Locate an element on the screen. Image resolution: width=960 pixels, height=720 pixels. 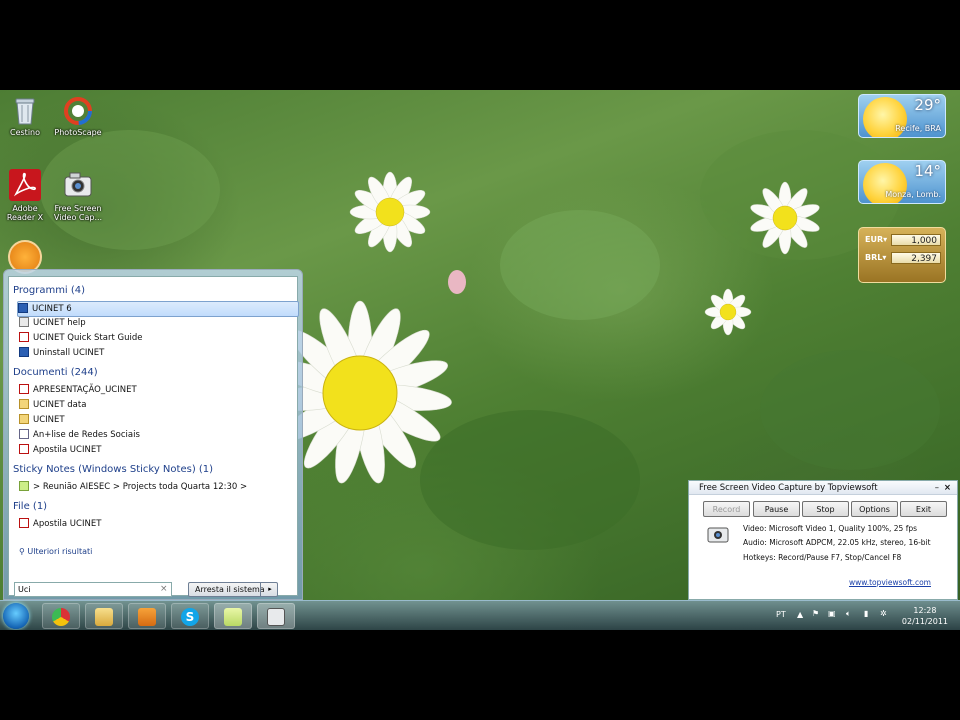
clock-date: 02/11/2011 is located at coordinates (924, 621).